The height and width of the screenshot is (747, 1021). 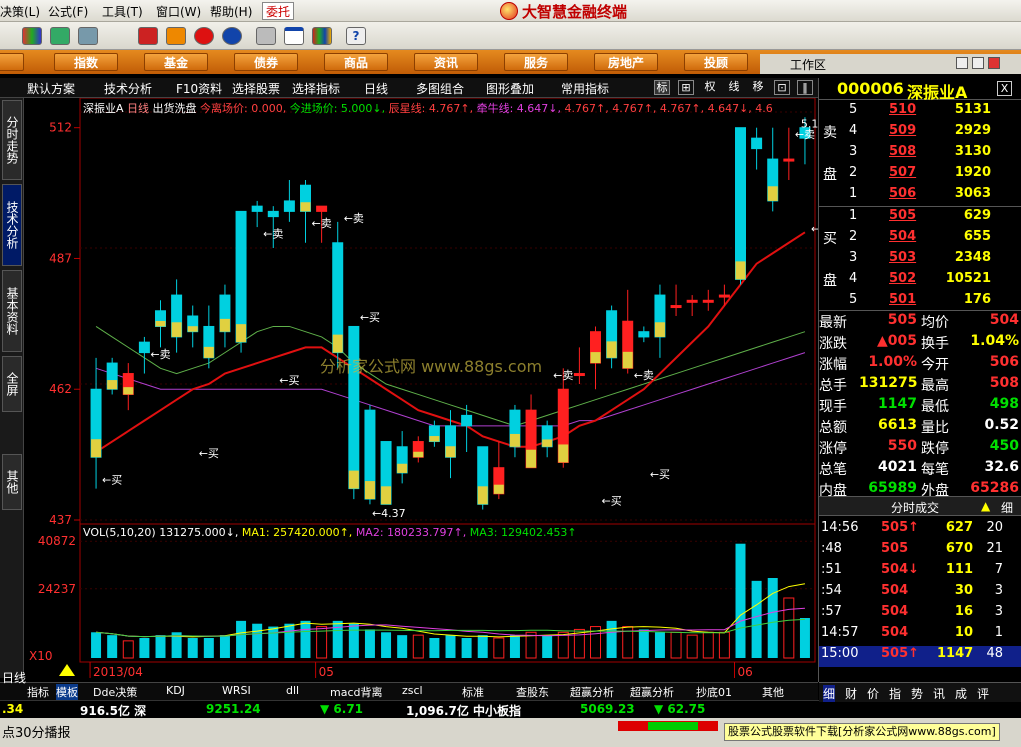 I want to click on quote-tab-4: 势, so click(x=917, y=693).